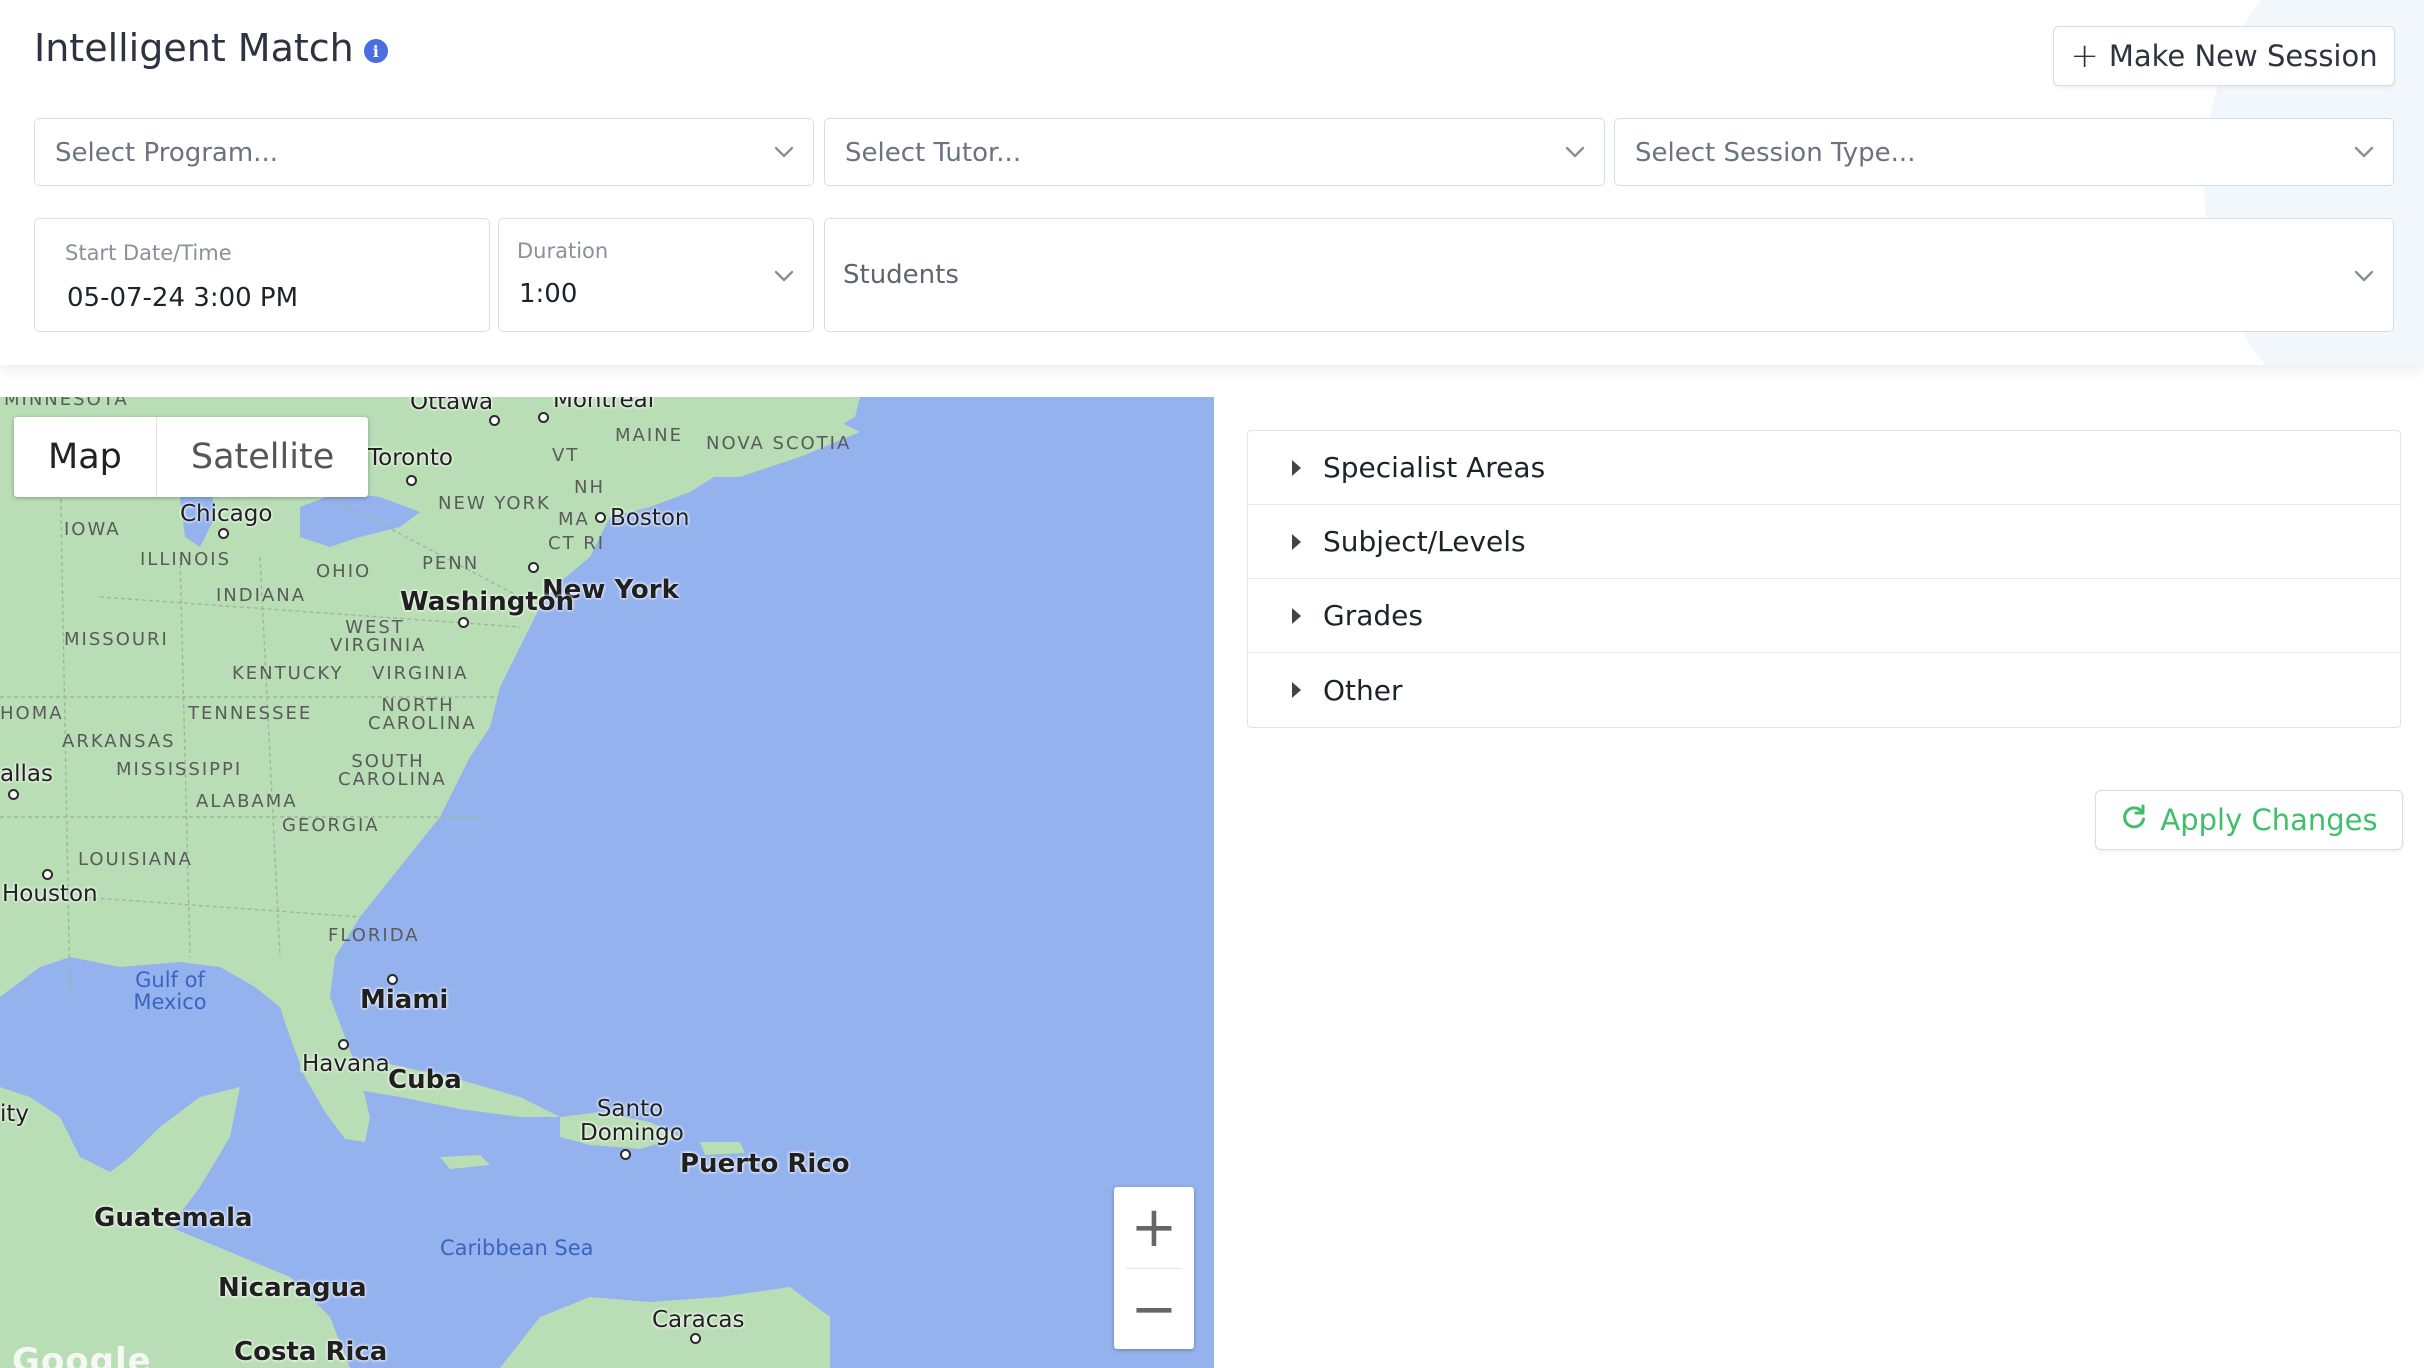 This screenshot has width=2424, height=1368. What do you see at coordinates (494, 503) in the screenshot?
I see `map-label-new-york-state: NEW YORK` at bounding box center [494, 503].